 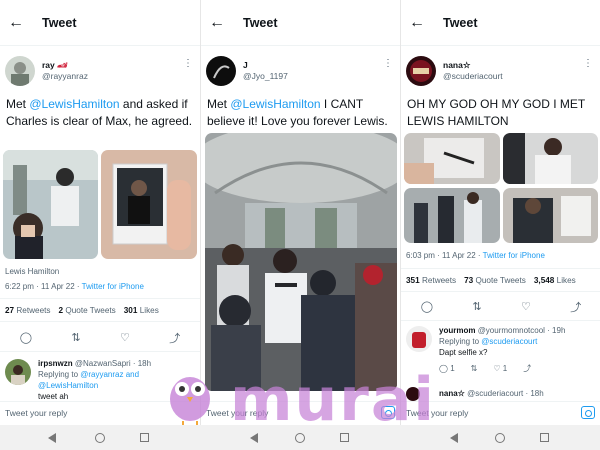 I want to click on replying-to: Replying to @scuderiacourt, so click(x=488, y=341).